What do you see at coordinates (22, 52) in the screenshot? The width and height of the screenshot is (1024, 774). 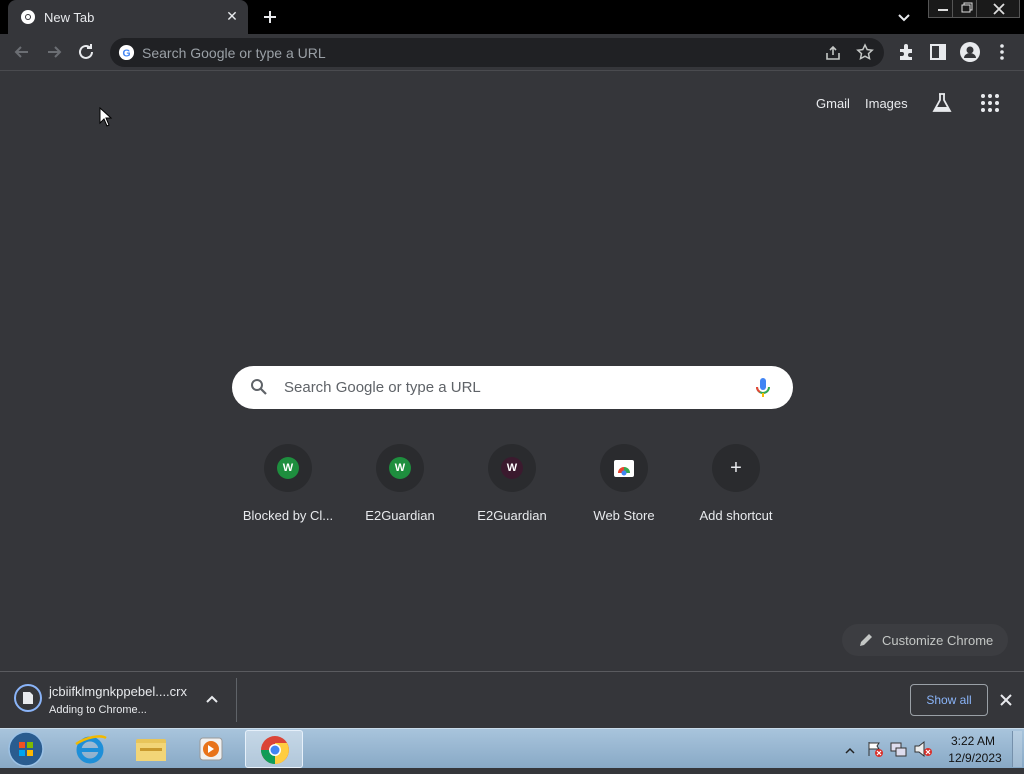 I see `back-button` at bounding box center [22, 52].